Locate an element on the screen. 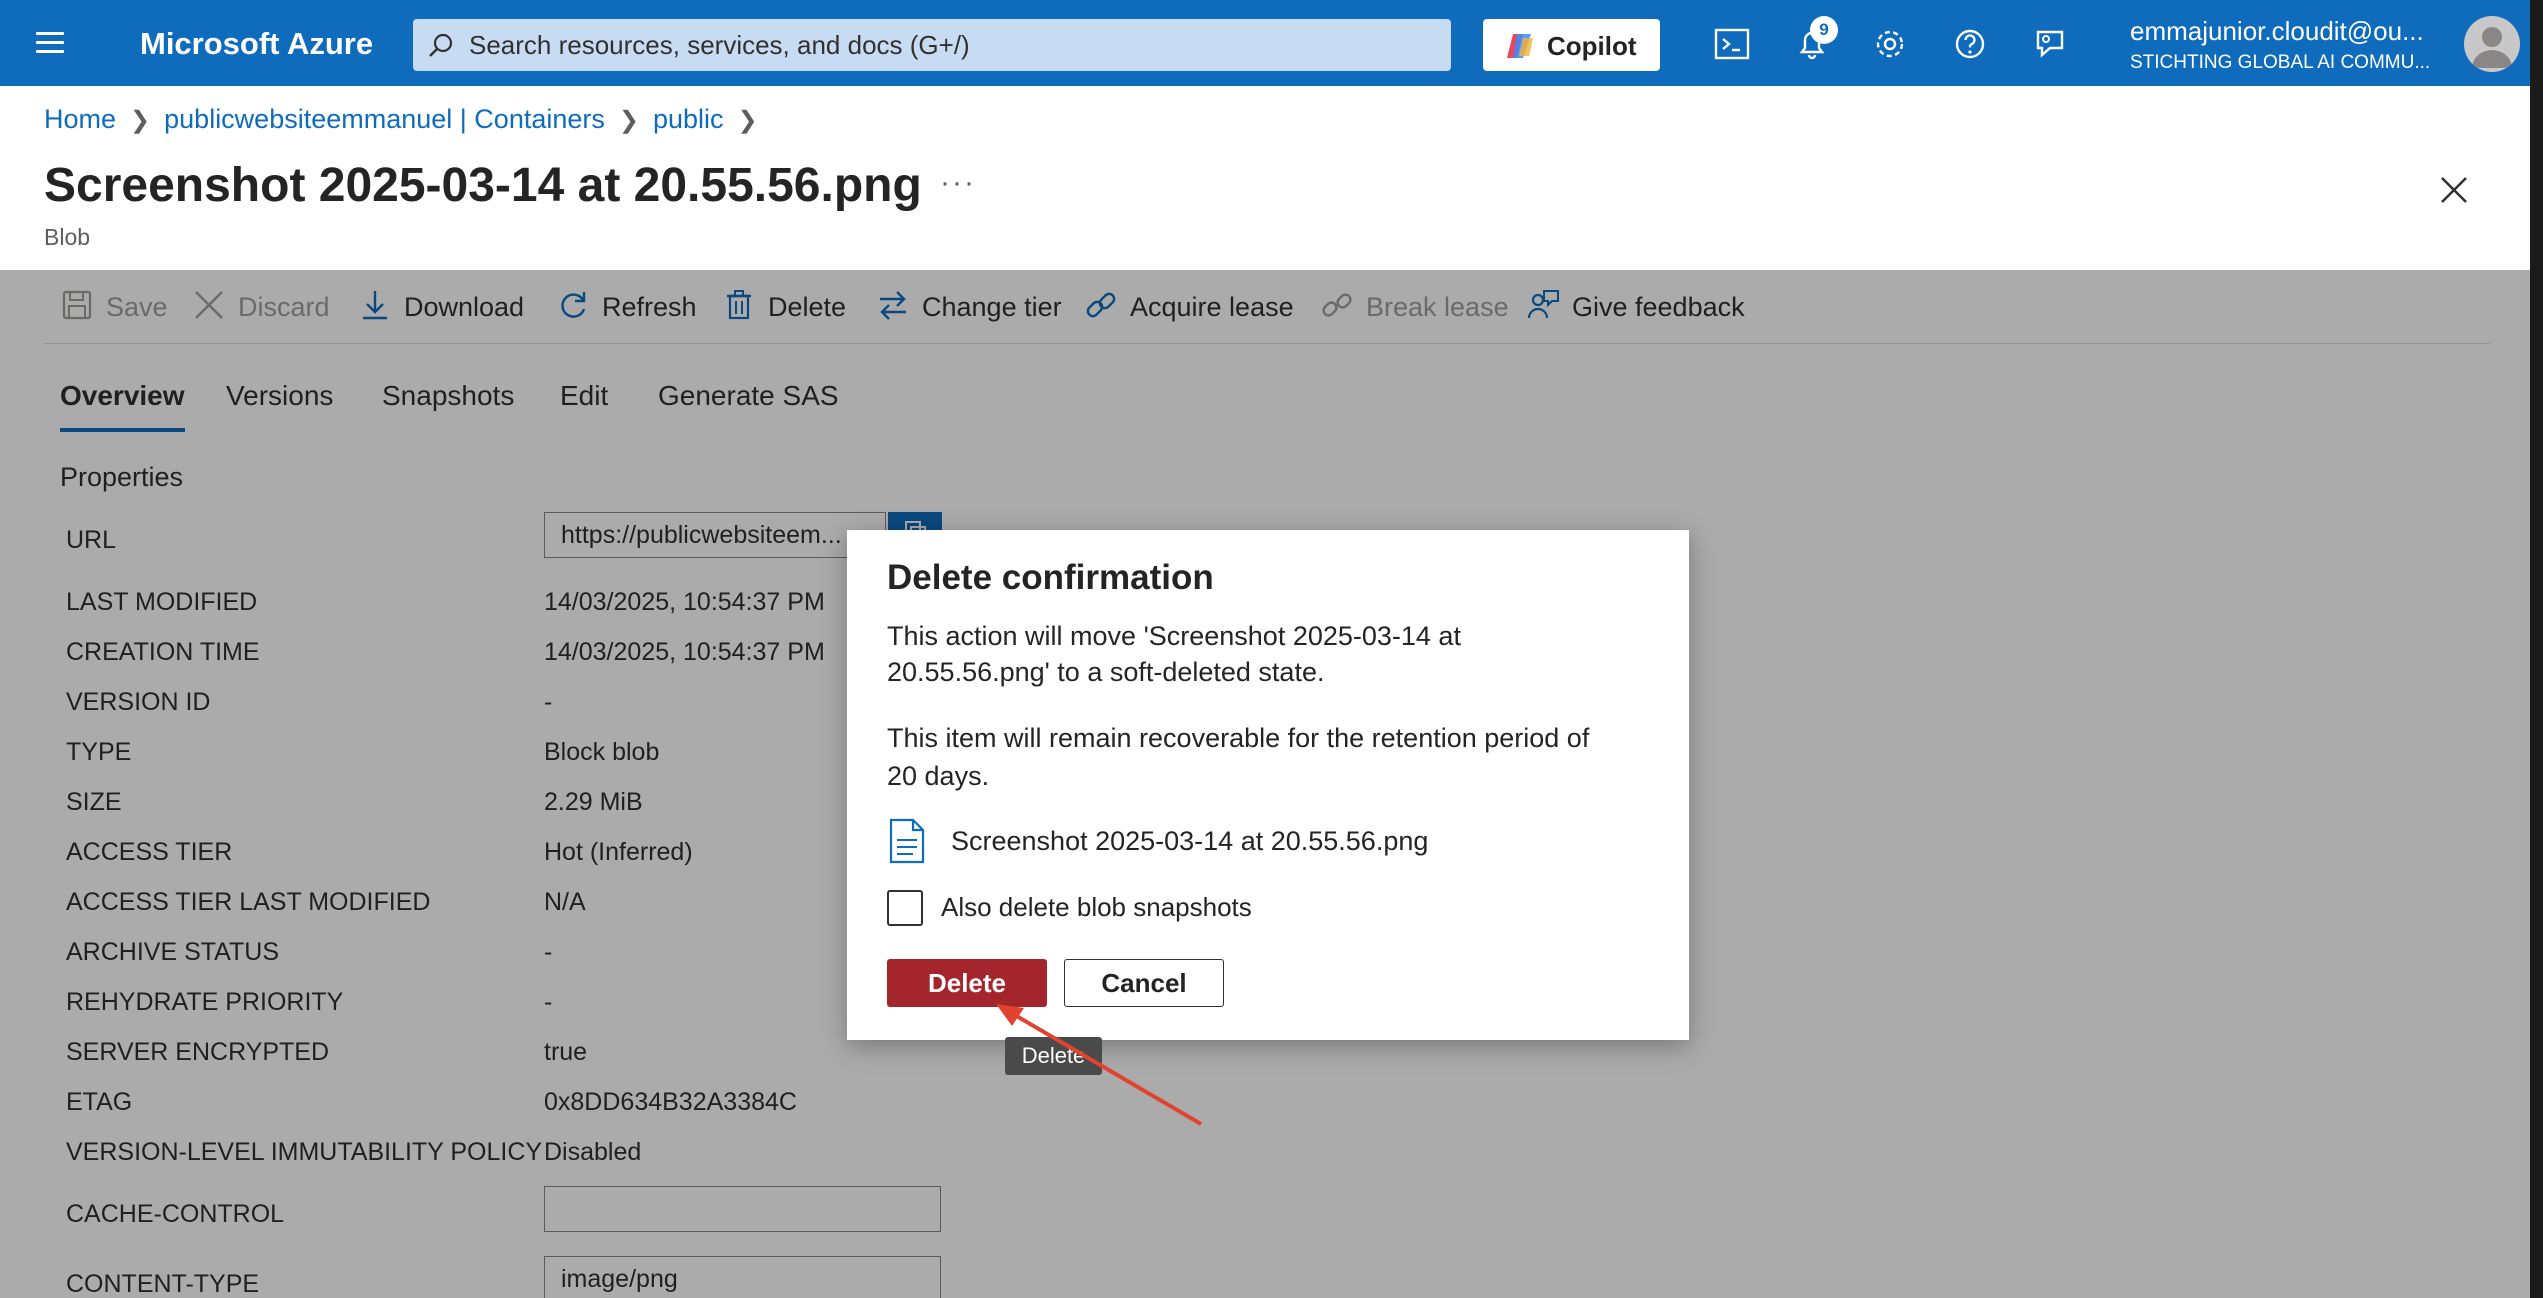 Image resolution: width=2543 pixels, height=1298 pixels. breadcrumb-public: public is located at coordinates (688, 119).